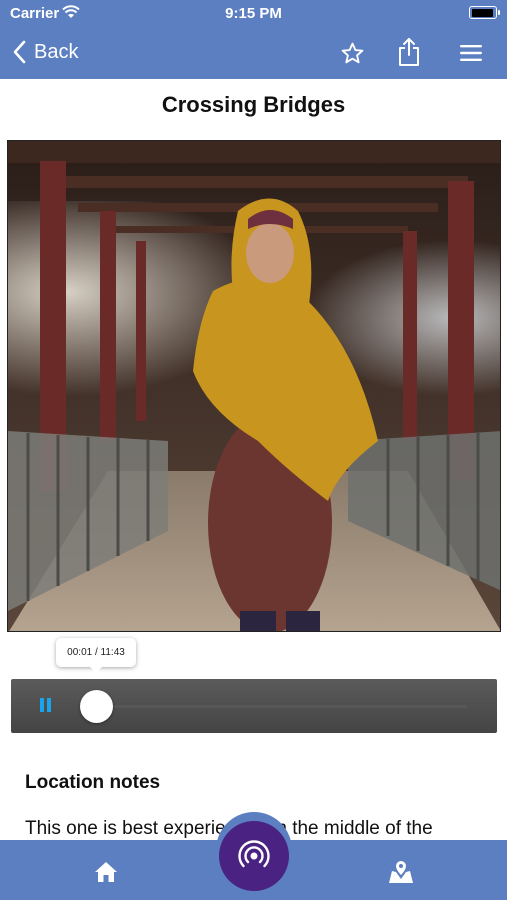 This screenshot has width=507, height=900. Describe the element at coordinates (42, 705) in the screenshot. I see `pause-icon` at that location.